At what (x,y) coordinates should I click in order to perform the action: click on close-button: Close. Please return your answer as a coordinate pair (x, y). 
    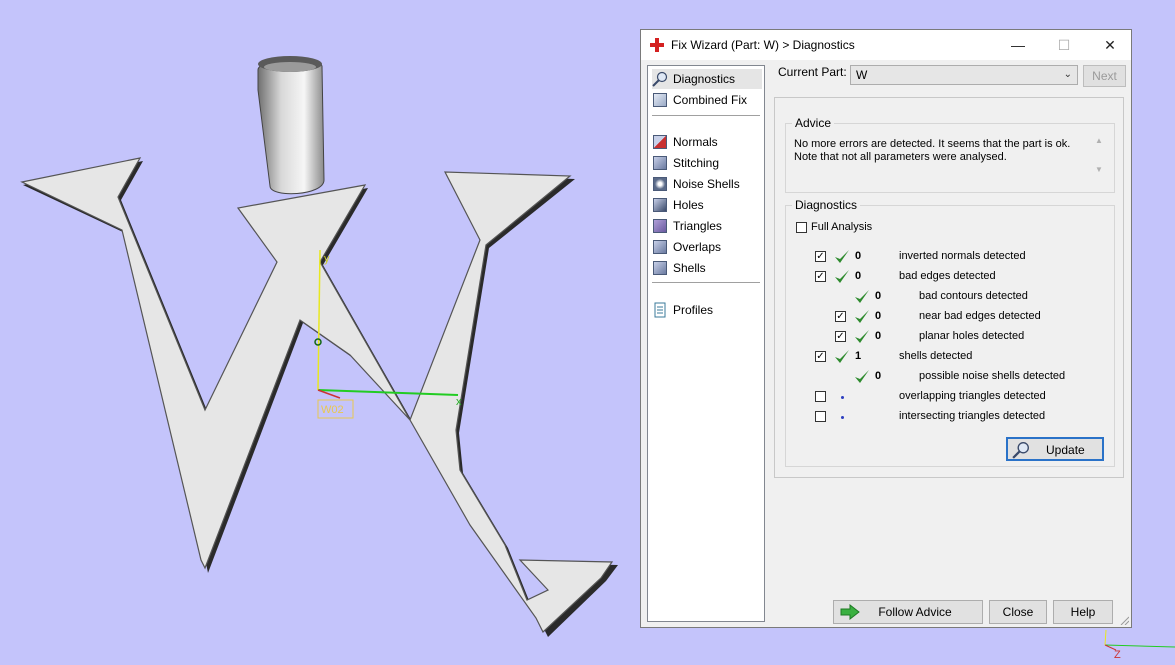
    Looking at the image, I should click on (1018, 612).